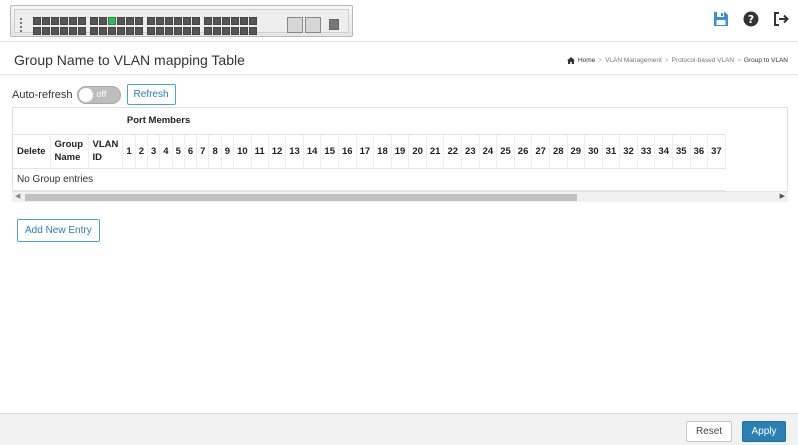 The width and height of the screenshot is (798, 445). I want to click on logout-icon, so click(781, 19).